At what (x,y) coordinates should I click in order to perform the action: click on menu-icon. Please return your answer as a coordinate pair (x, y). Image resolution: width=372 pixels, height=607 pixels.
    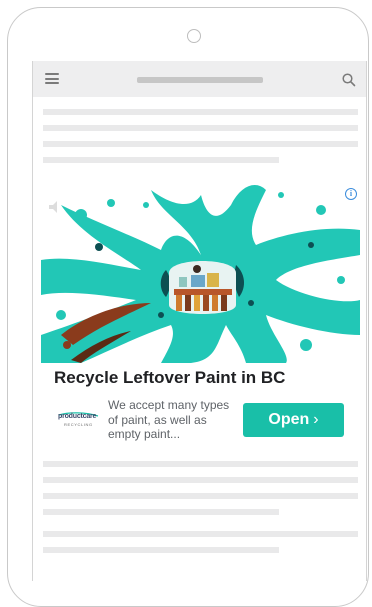
    Looking at the image, I should click on (52, 78).